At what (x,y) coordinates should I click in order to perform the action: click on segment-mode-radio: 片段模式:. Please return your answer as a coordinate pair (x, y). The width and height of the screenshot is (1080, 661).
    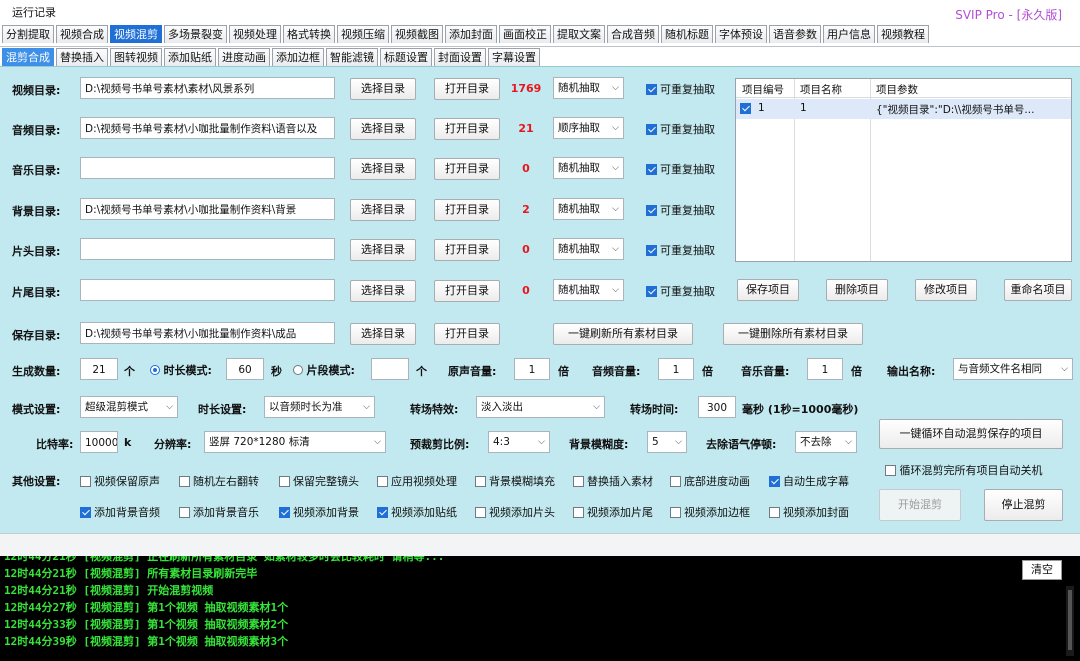
    Looking at the image, I should click on (324, 370).